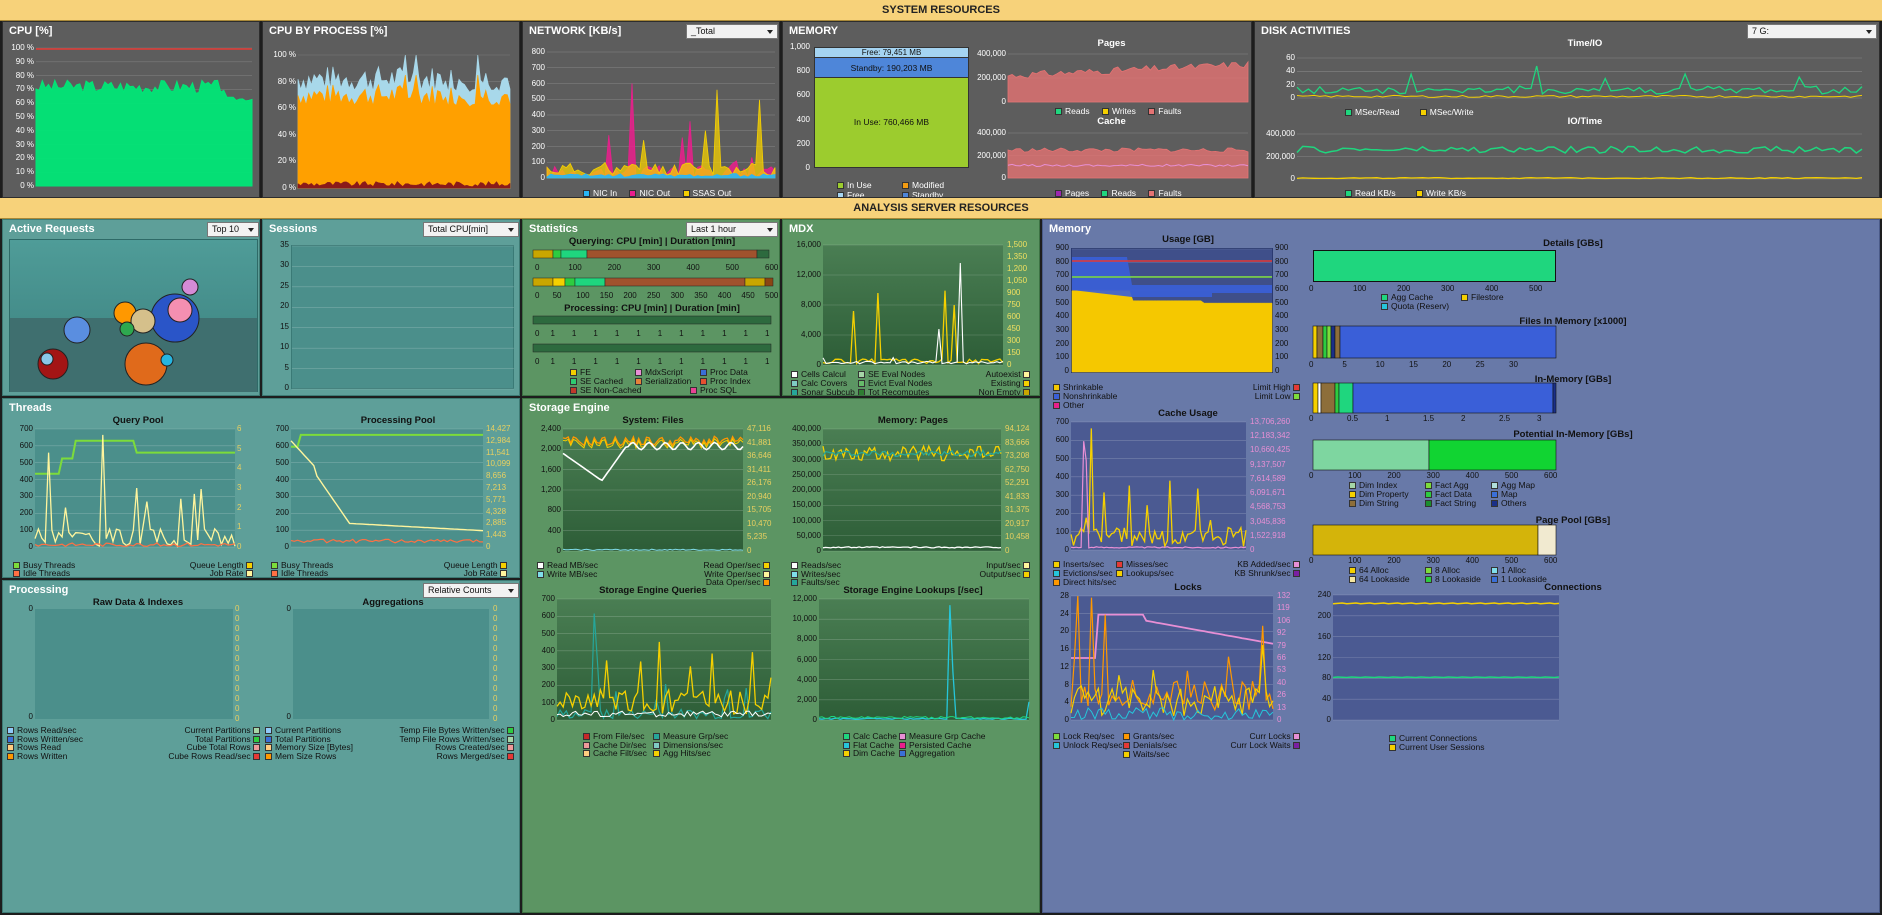 The width and height of the screenshot is (1882, 915). Describe the element at coordinates (1434, 342) in the screenshot. I see `files-in-memory-bar` at that location.